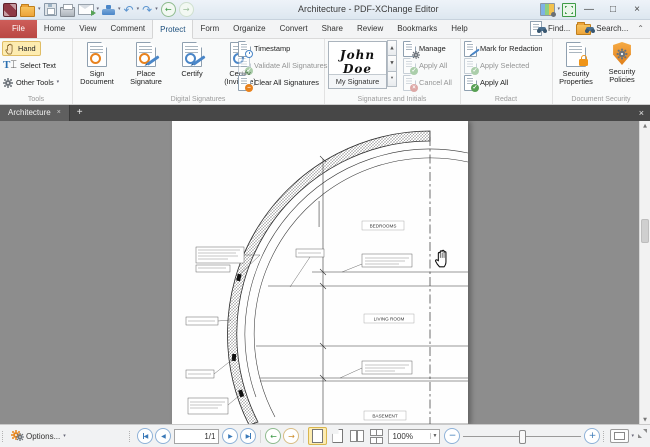 This screenshot has height=447, width=650. What do you see at coordinates (452, 436) in the screenshot?
I see `zoom-out-button: −` at bounding box center [452, 436].